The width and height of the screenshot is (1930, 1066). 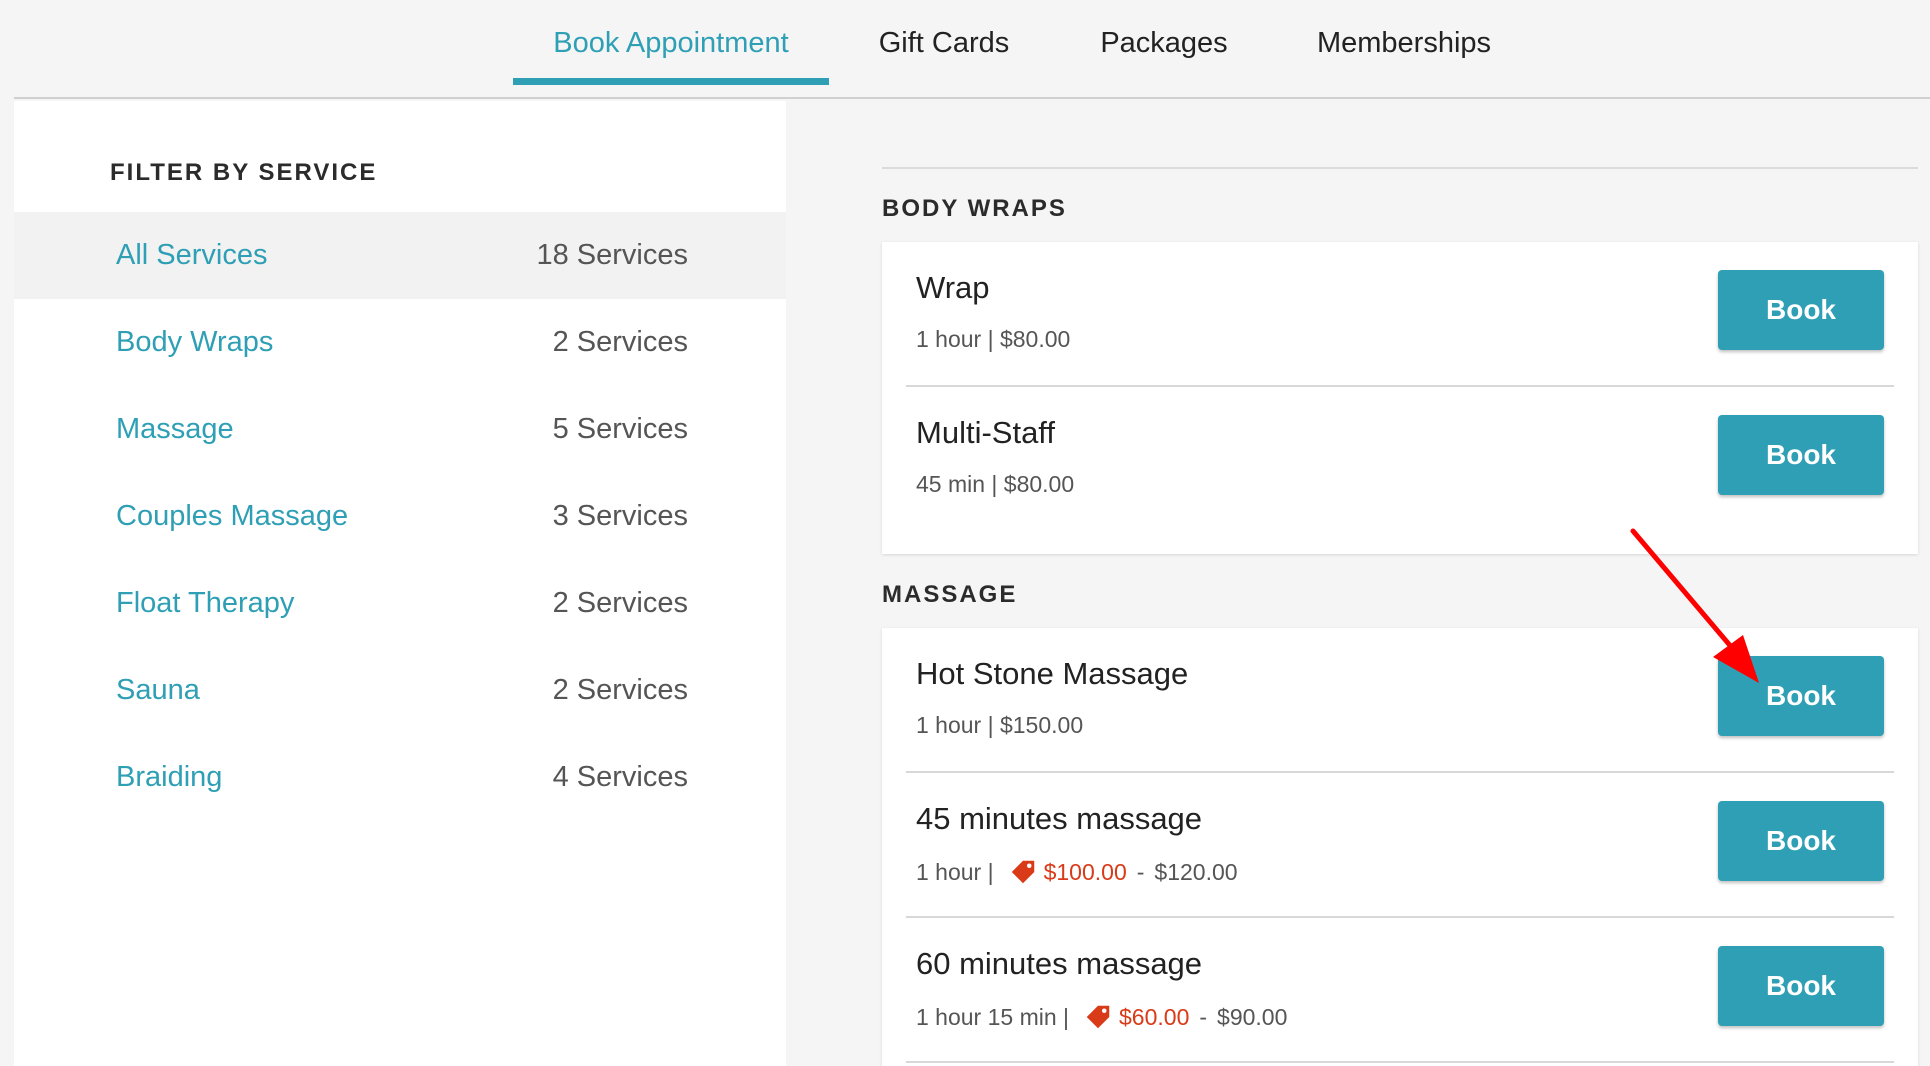 What do you see at coordinates (1052, 673) in the screenshot?
I see `service-name: Hot Stone Massage` at bounding box center [1052, 673].